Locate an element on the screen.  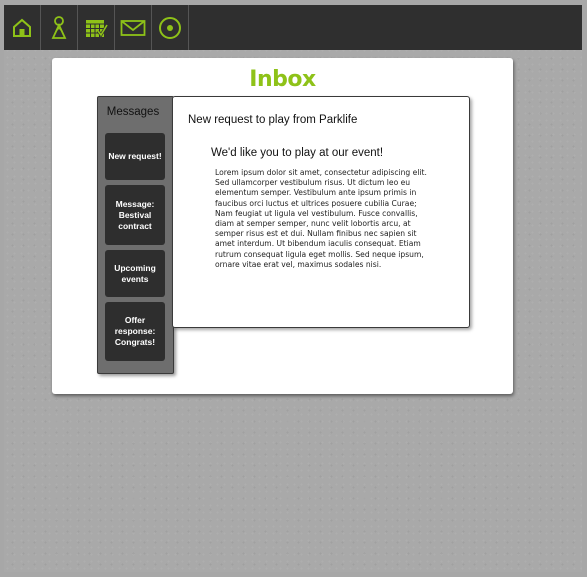
calendar-icon is located at coordinates (96, 28).